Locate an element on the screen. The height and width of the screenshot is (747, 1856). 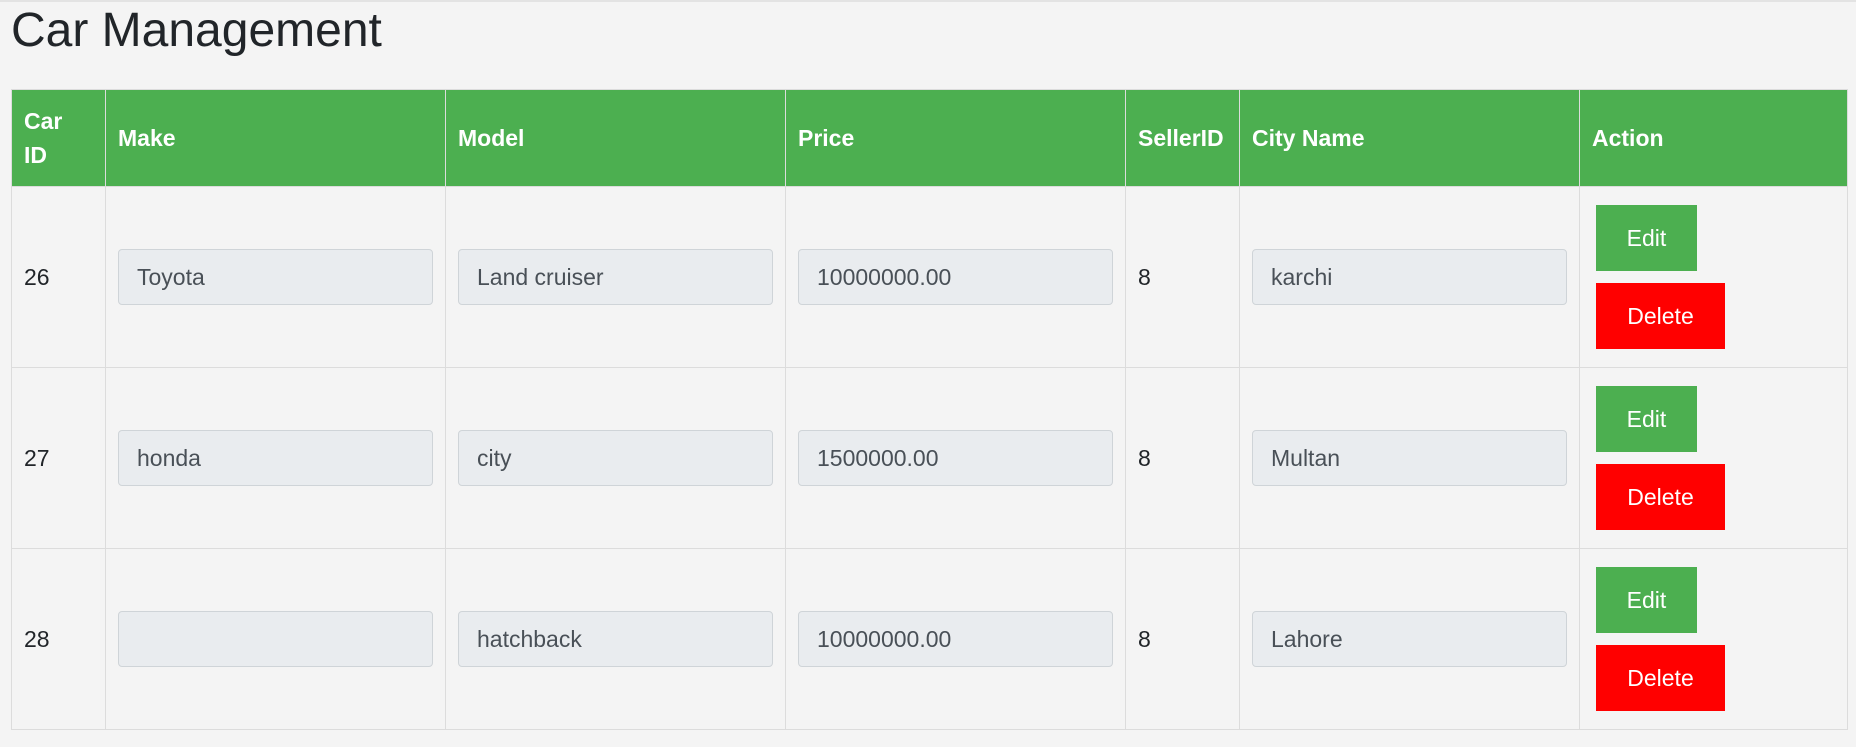
top-rule is located at coordinates (928, 1).